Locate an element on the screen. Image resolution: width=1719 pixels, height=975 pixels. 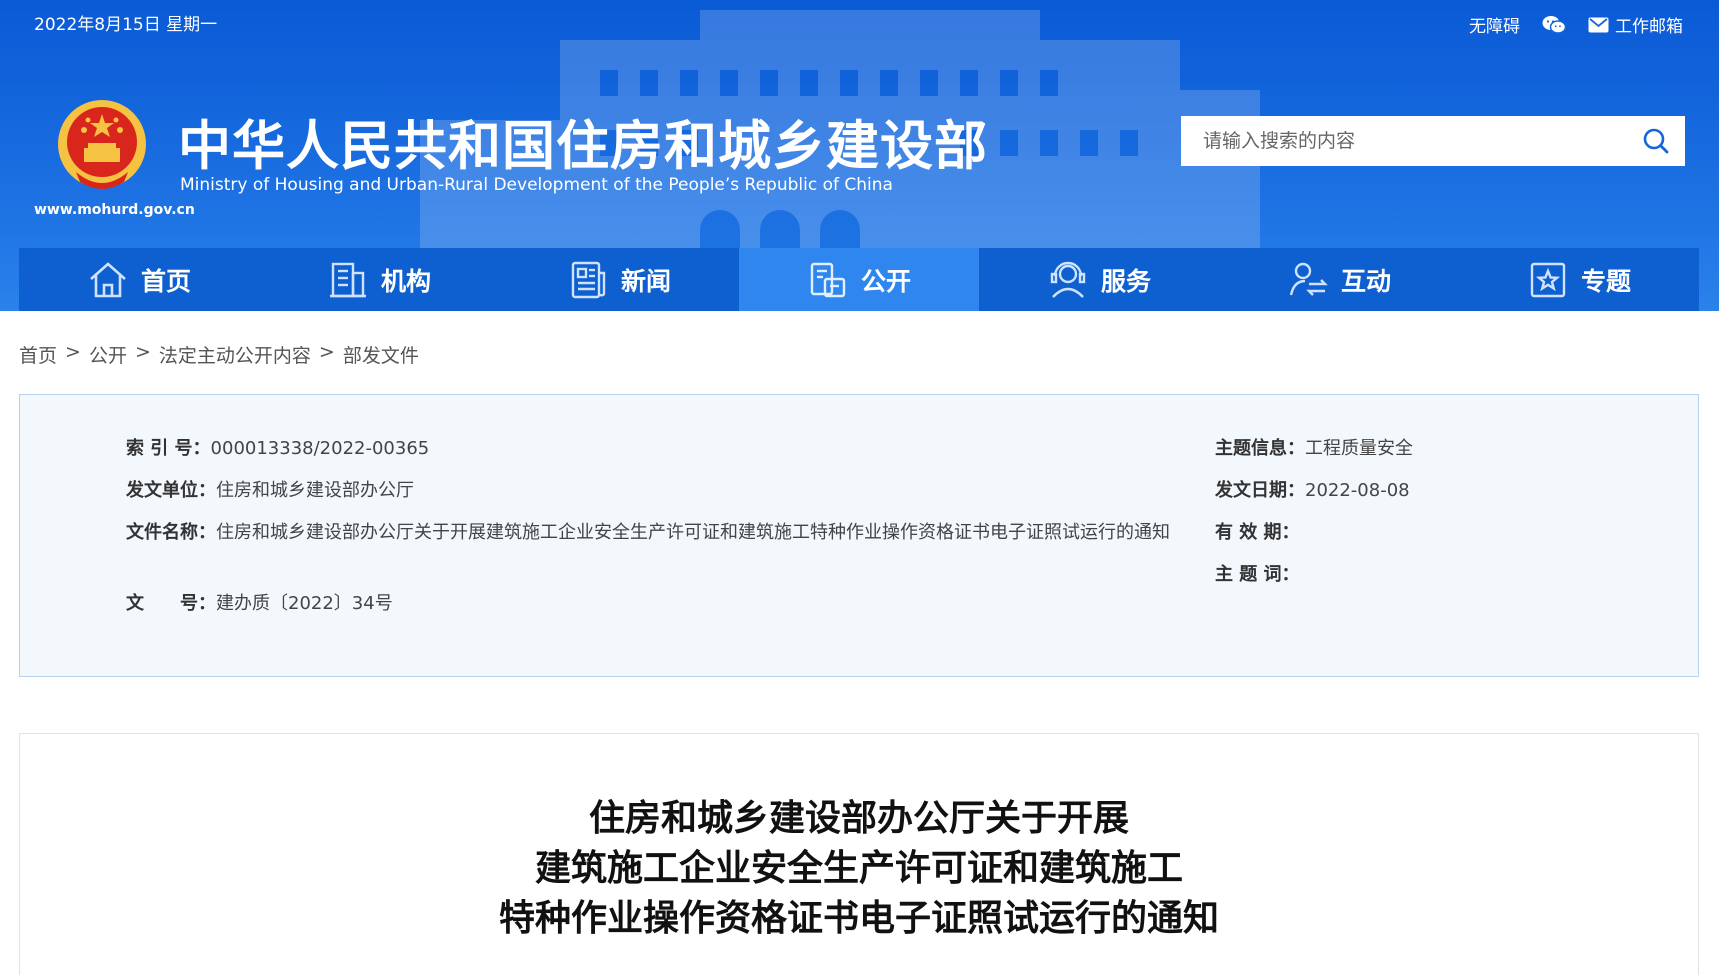
validity-row: 有 效 期： is located at coordinates (1257, 533).